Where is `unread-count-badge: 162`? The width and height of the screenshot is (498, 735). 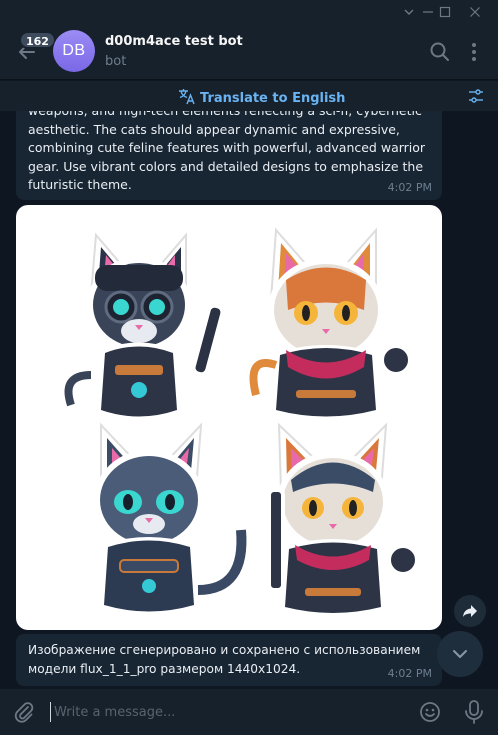
unread-count-badge: 162 is located at coordinates (37, 40).